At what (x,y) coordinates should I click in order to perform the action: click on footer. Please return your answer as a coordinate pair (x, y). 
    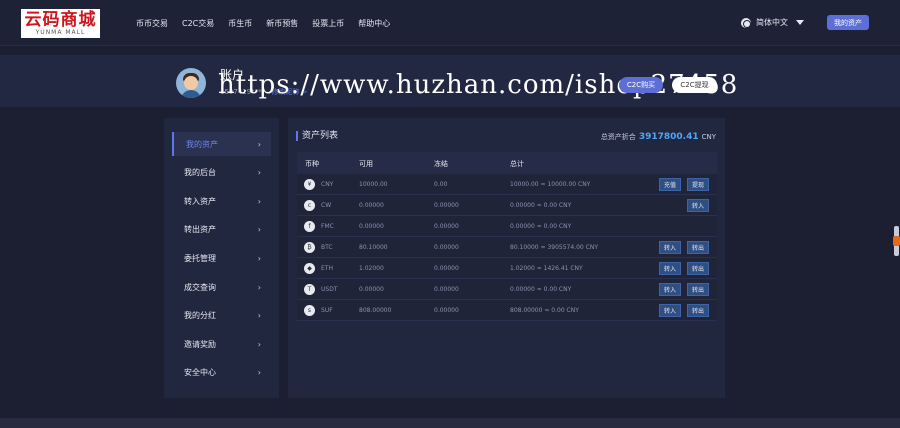
    Looking at the image, I should click on (450, 423).